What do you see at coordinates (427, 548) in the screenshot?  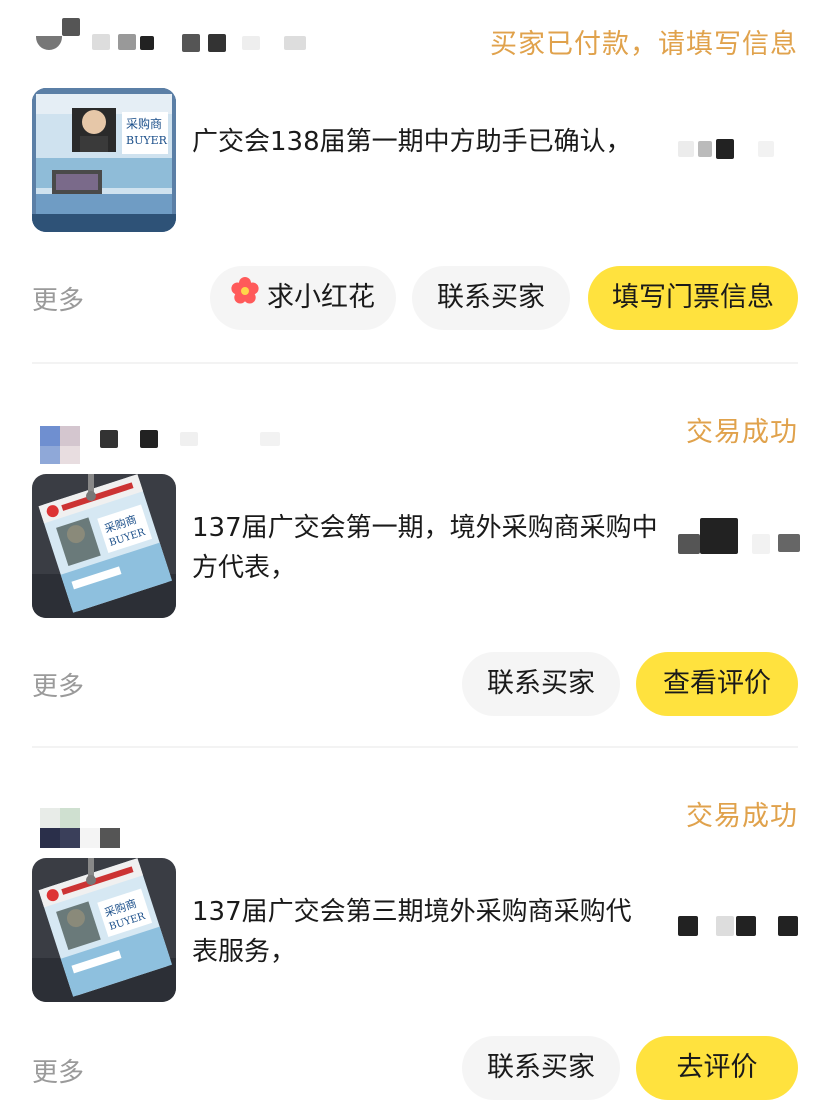 I see `item-title: 137届广交会第一期，境外采购商采购中方代表，` at bounding box center [427, 548].